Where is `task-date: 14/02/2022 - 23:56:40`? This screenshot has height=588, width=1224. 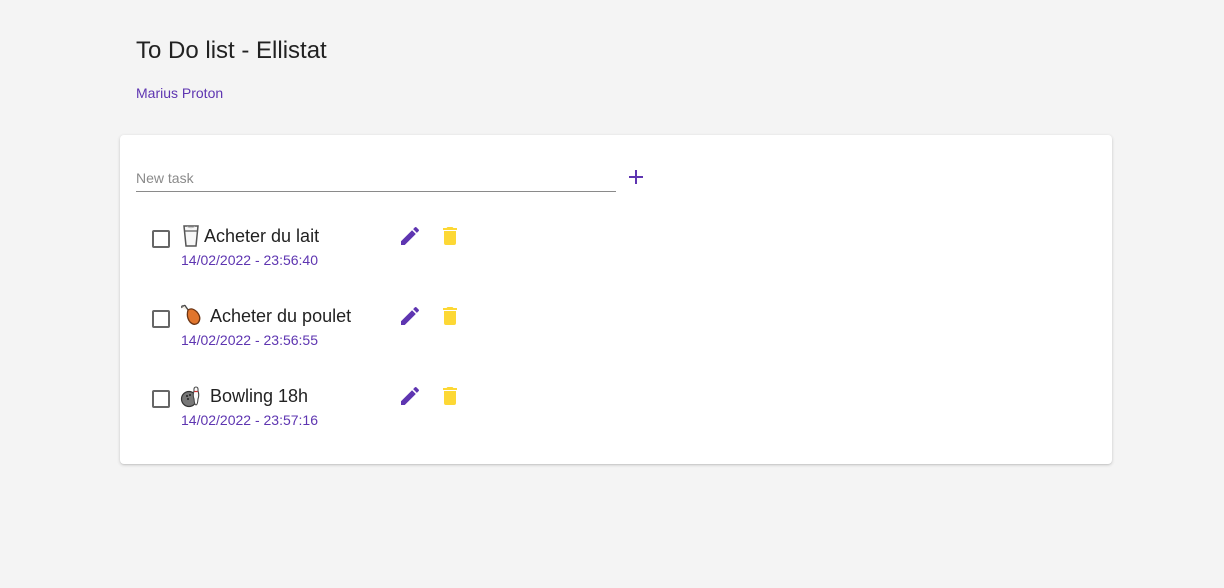
task-date: 14/02/2022 - 23:56:40 is located at coordinates (250, 260).